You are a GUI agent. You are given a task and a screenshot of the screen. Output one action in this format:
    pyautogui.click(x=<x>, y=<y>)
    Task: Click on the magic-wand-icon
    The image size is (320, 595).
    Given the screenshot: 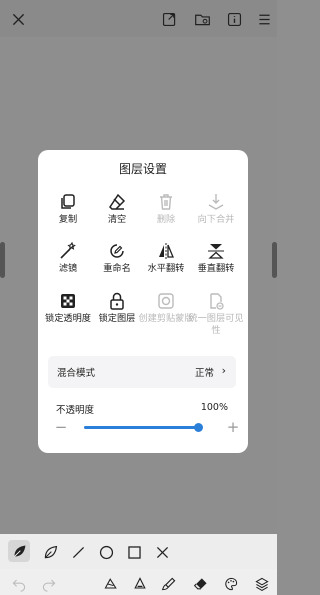 What is the action you would take?
    pyautogui.click(x=68, y=251)
    